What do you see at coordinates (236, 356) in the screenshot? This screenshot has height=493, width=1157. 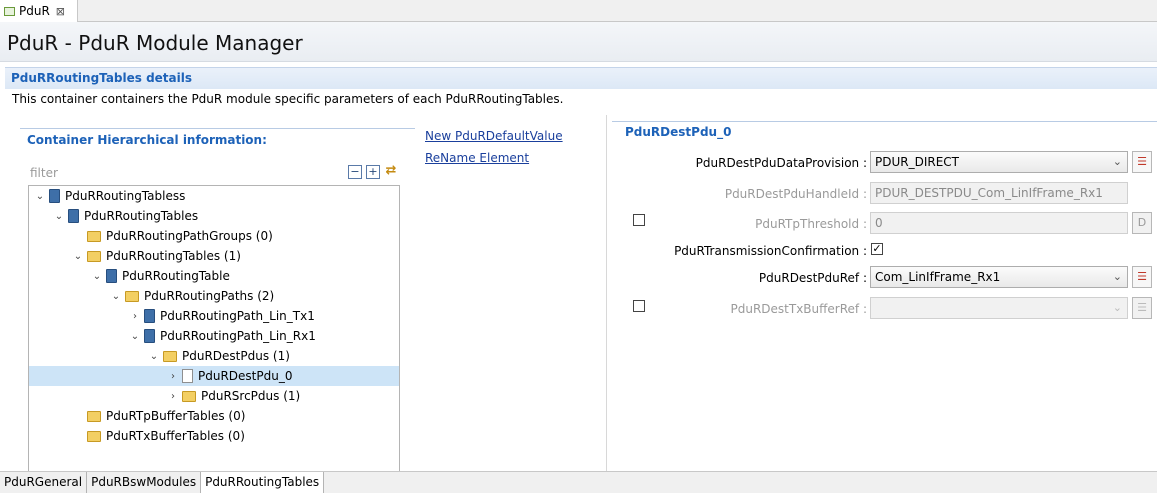 I see `tree-item-label: PduRDestPdus (1)` at bounding box center [236, 356].